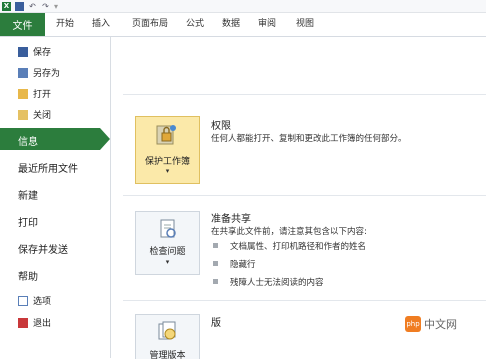  Describe the element at coordinates (289, 232) in the screenshot. I see `prepare-desc: 在共享此文件前，请注意其包含以下内容:` at that location.